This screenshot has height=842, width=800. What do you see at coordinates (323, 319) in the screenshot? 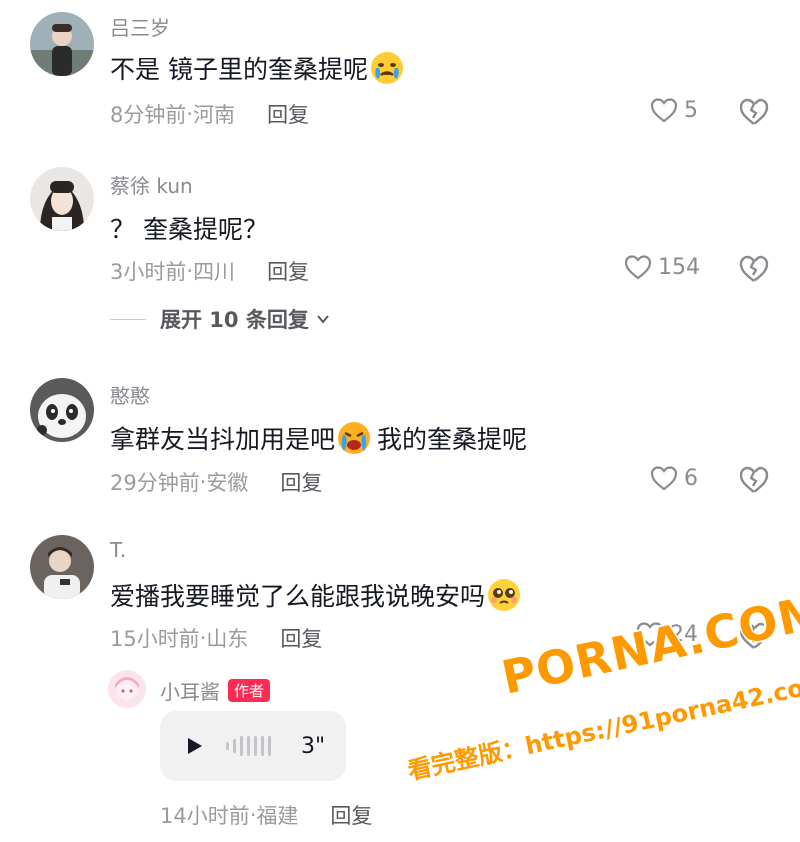
I see `chevron-down-icon` at bounding box center [323, 319].